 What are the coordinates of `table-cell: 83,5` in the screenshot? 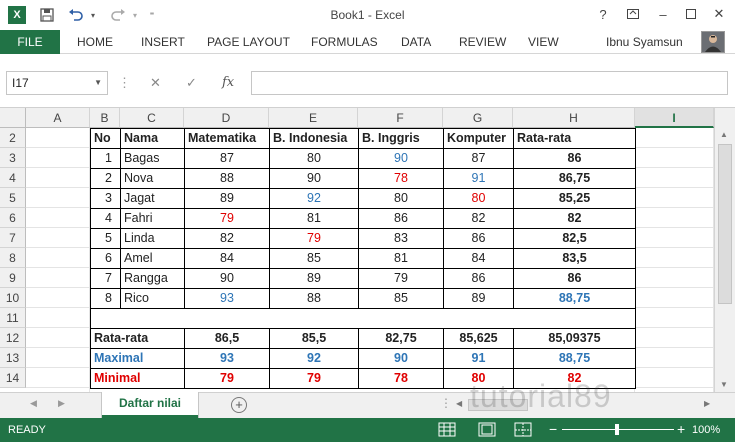 It's located at (574, 258).